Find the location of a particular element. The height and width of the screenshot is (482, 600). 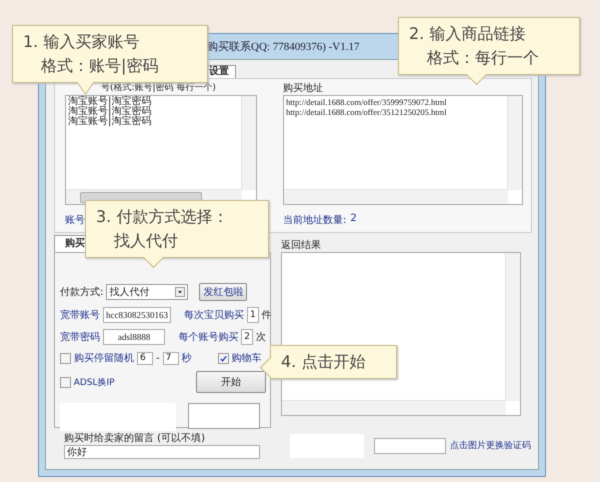

accounts-count-label: 账号 is located at coordinates (75, 220).